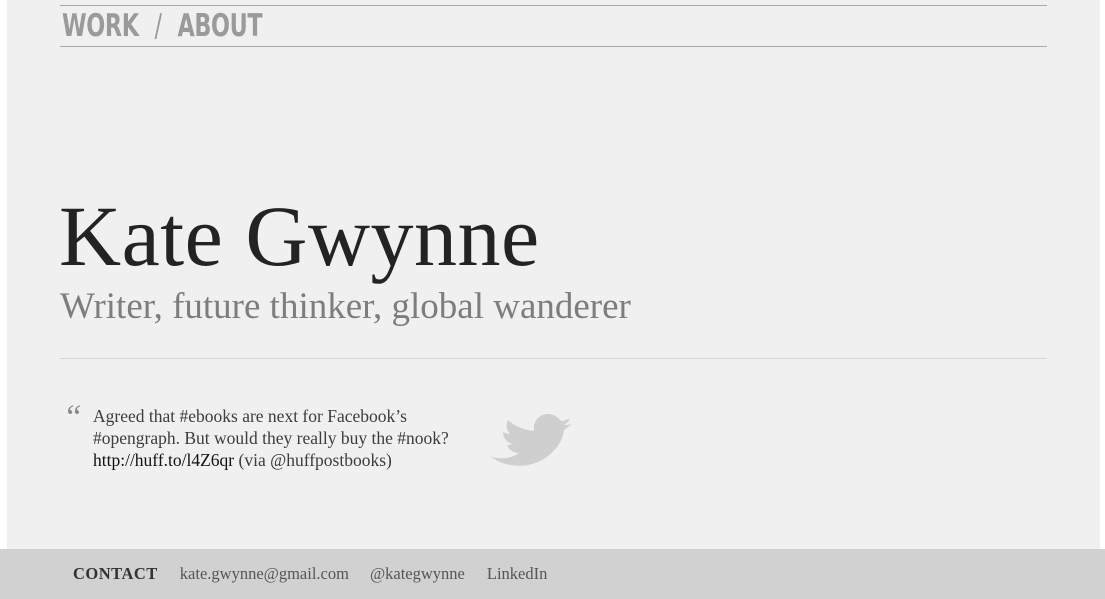 The image size is (1105, 599). I want to click on nav-links: WORK / ABOUT, so click(162, 26).